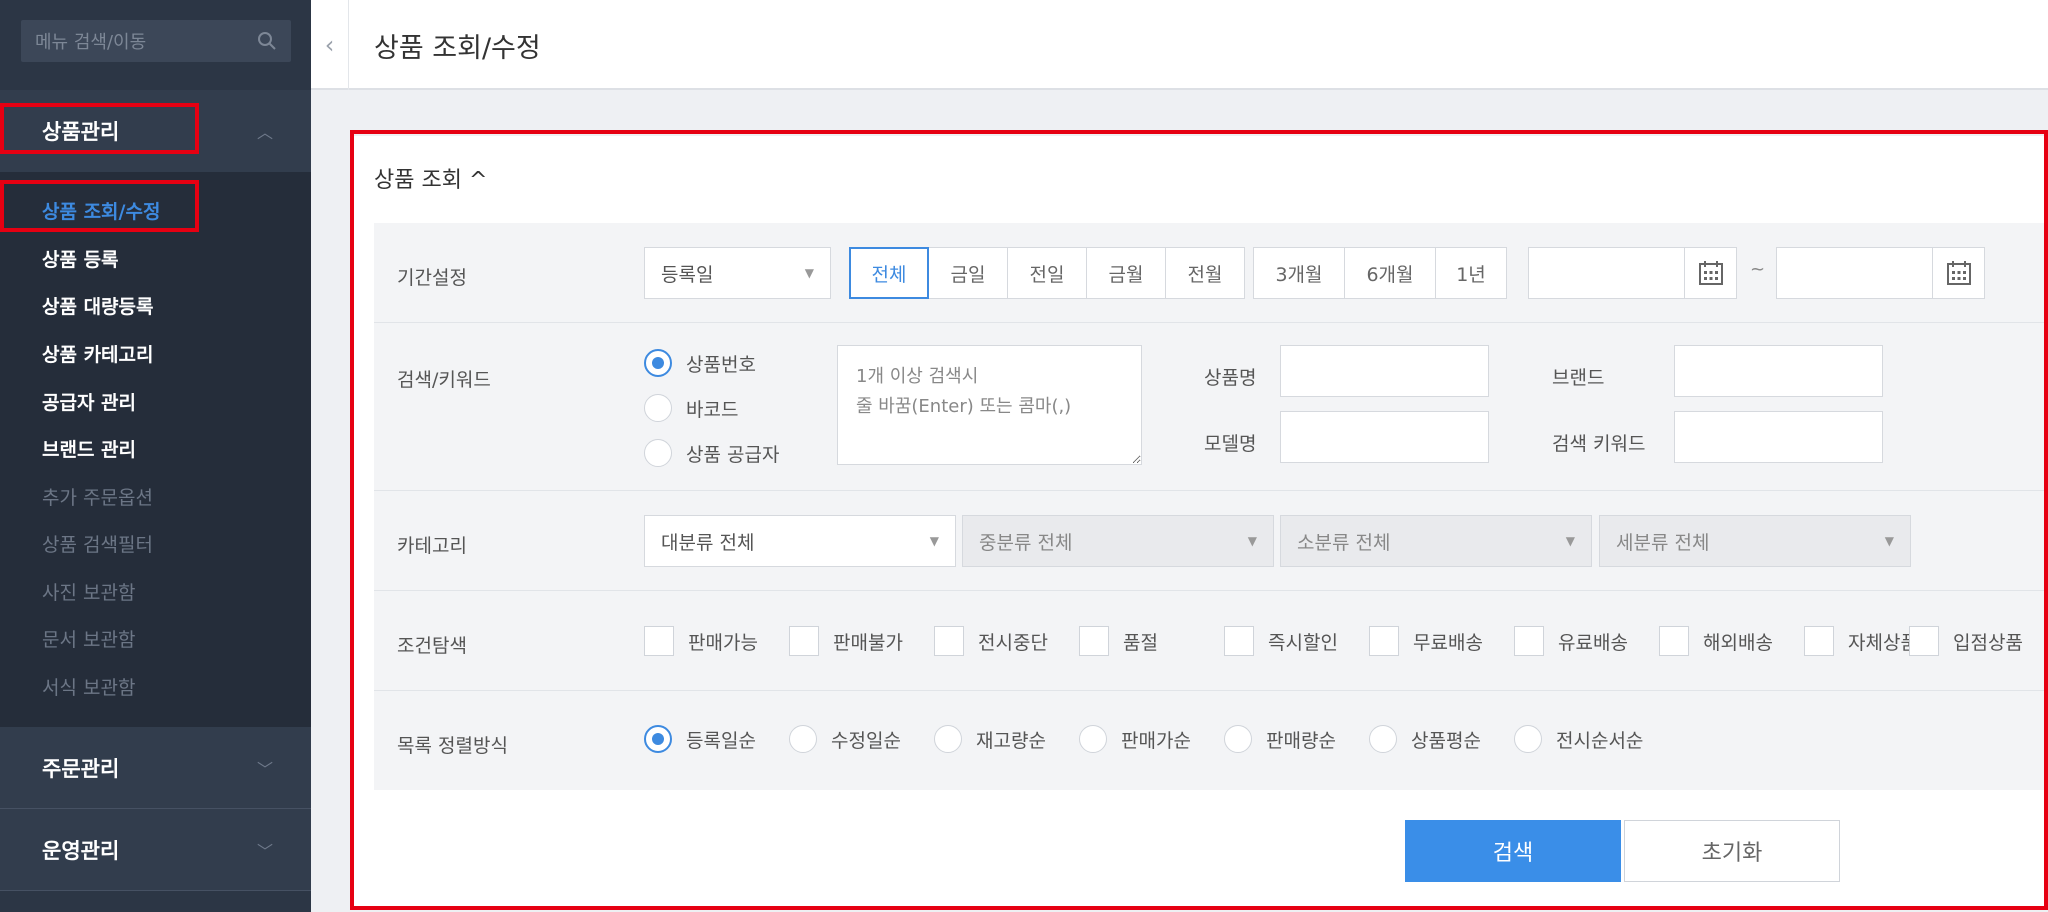  Describe the element at coordinates (97, 543) in the screenshot. I see `sidebar-item-search-filter: 상품 검색필터` at that location.